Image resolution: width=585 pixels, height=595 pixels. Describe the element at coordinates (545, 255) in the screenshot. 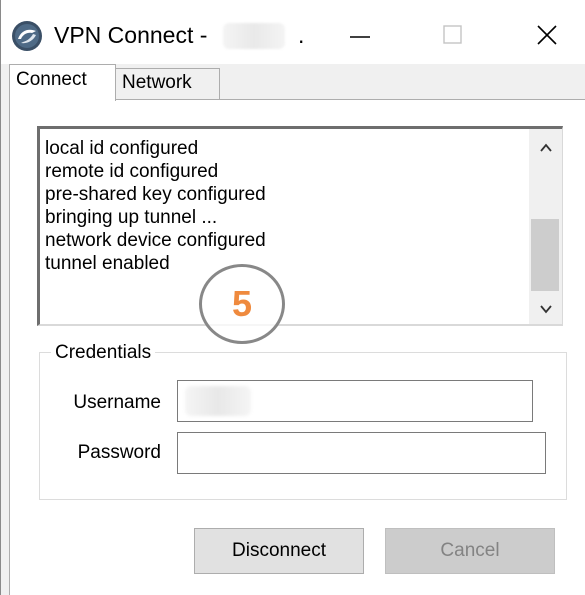

I see `scroll-thumb` at that location.